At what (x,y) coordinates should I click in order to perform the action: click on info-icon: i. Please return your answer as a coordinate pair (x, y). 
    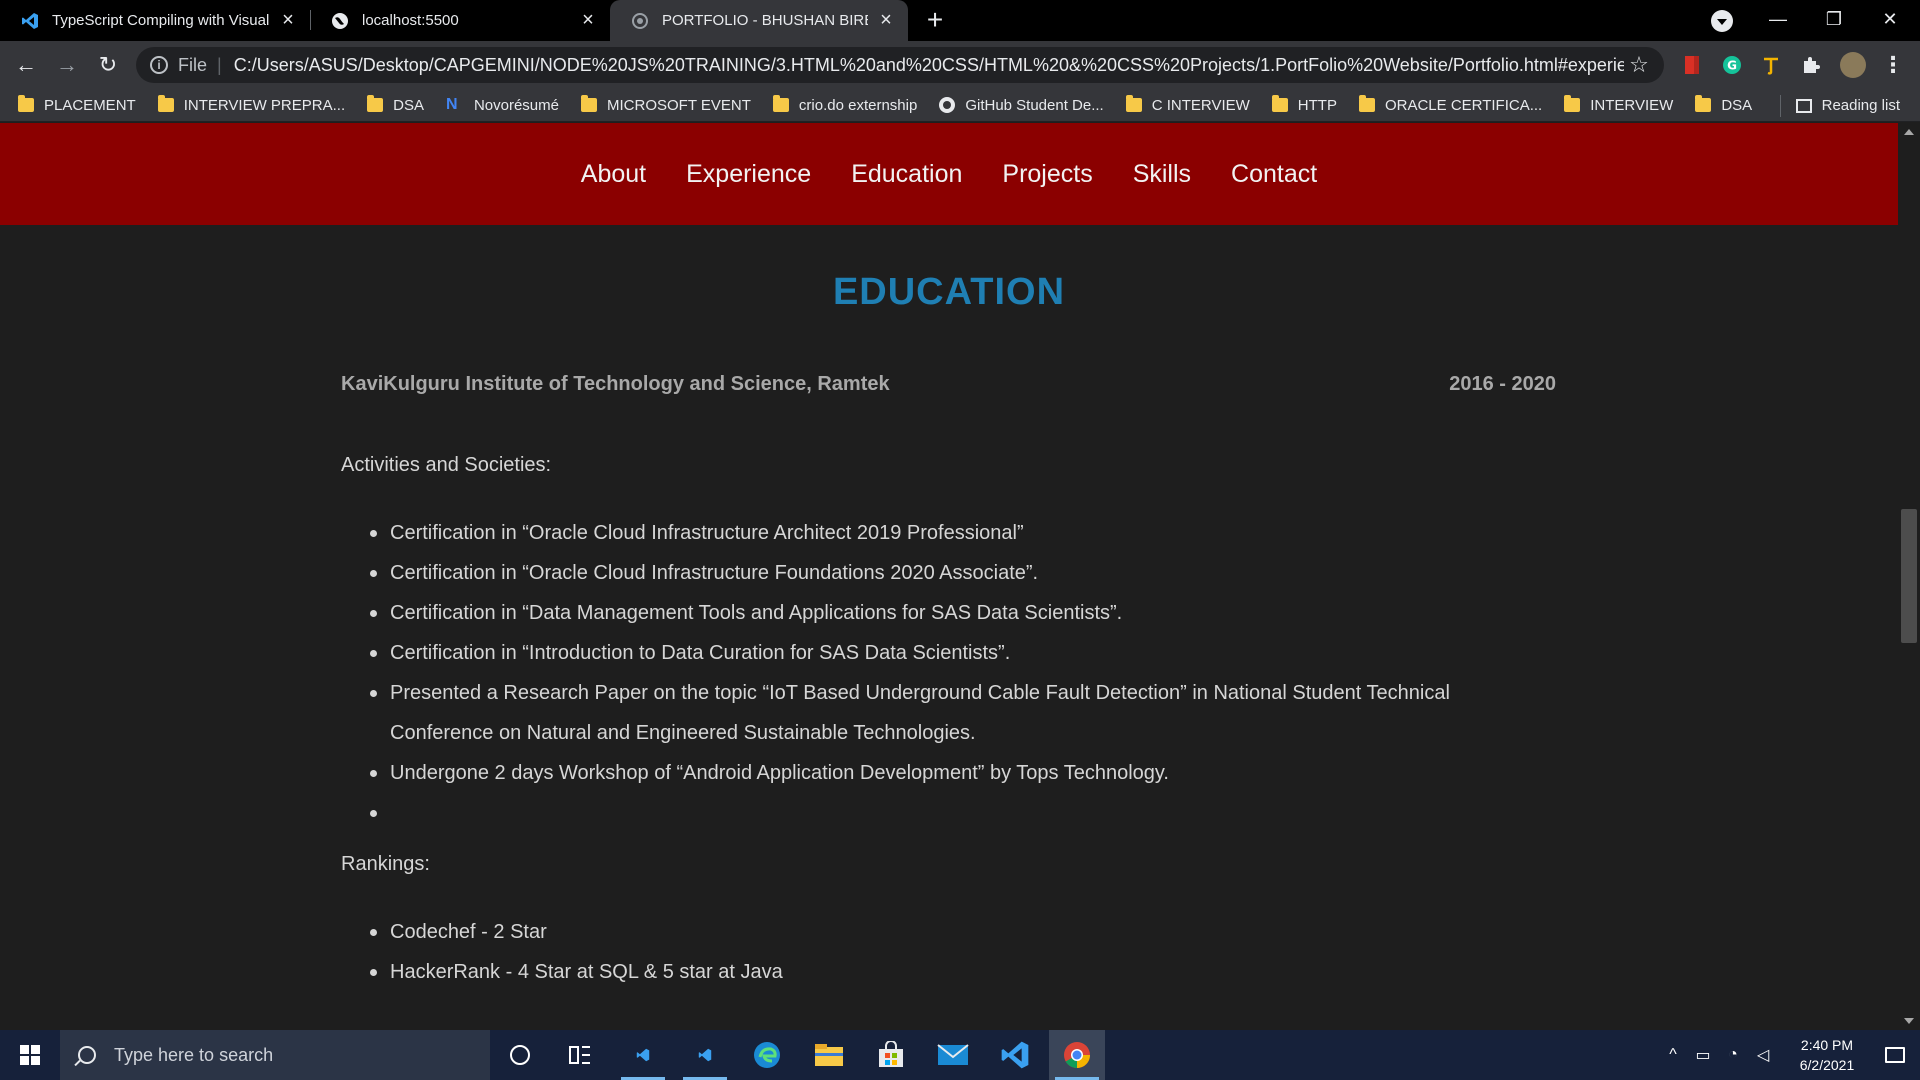
    Looking at the image, I should click on (159, 65).